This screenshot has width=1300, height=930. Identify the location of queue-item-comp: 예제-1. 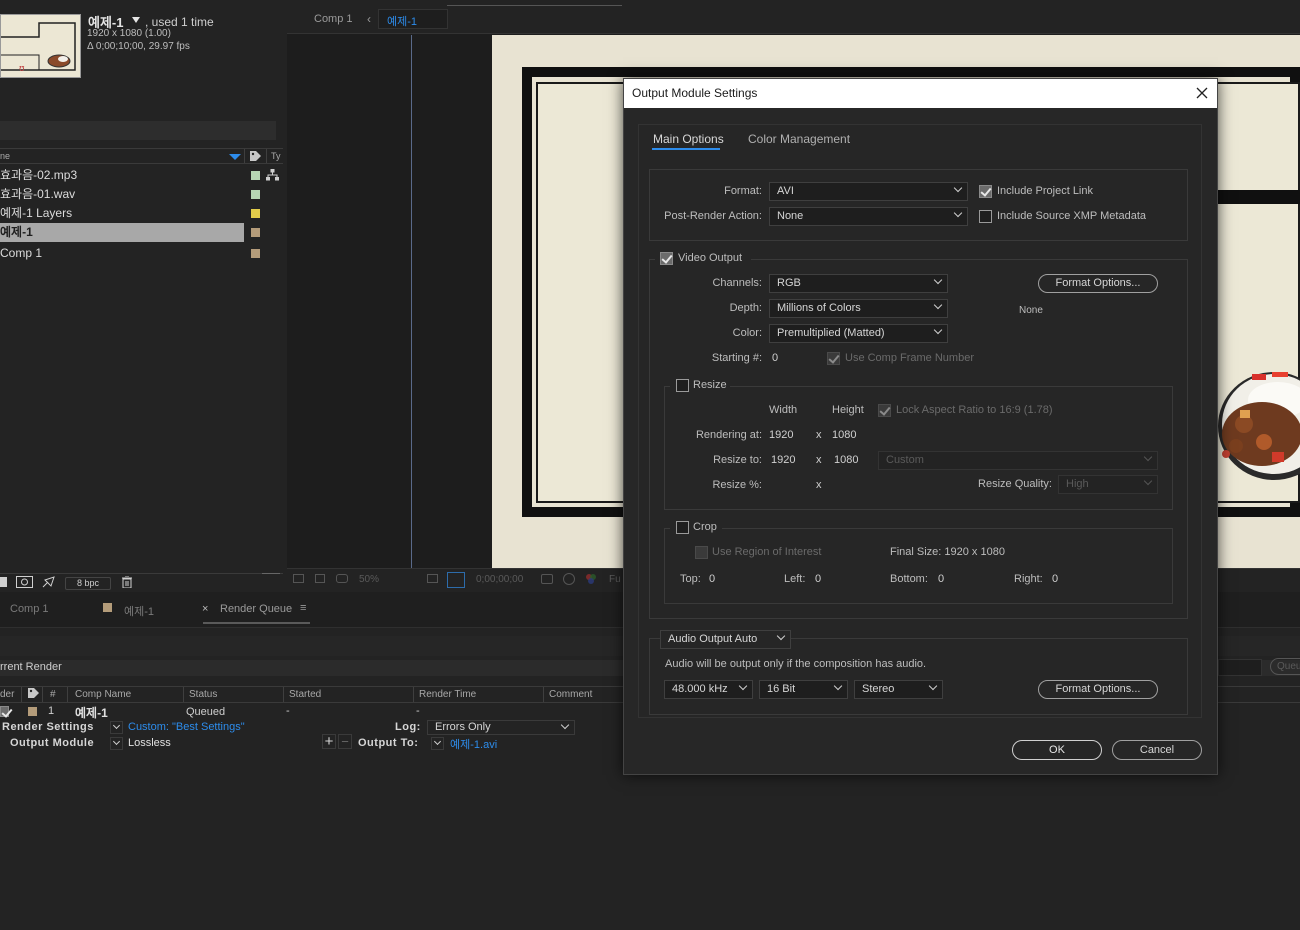
(91, 712).